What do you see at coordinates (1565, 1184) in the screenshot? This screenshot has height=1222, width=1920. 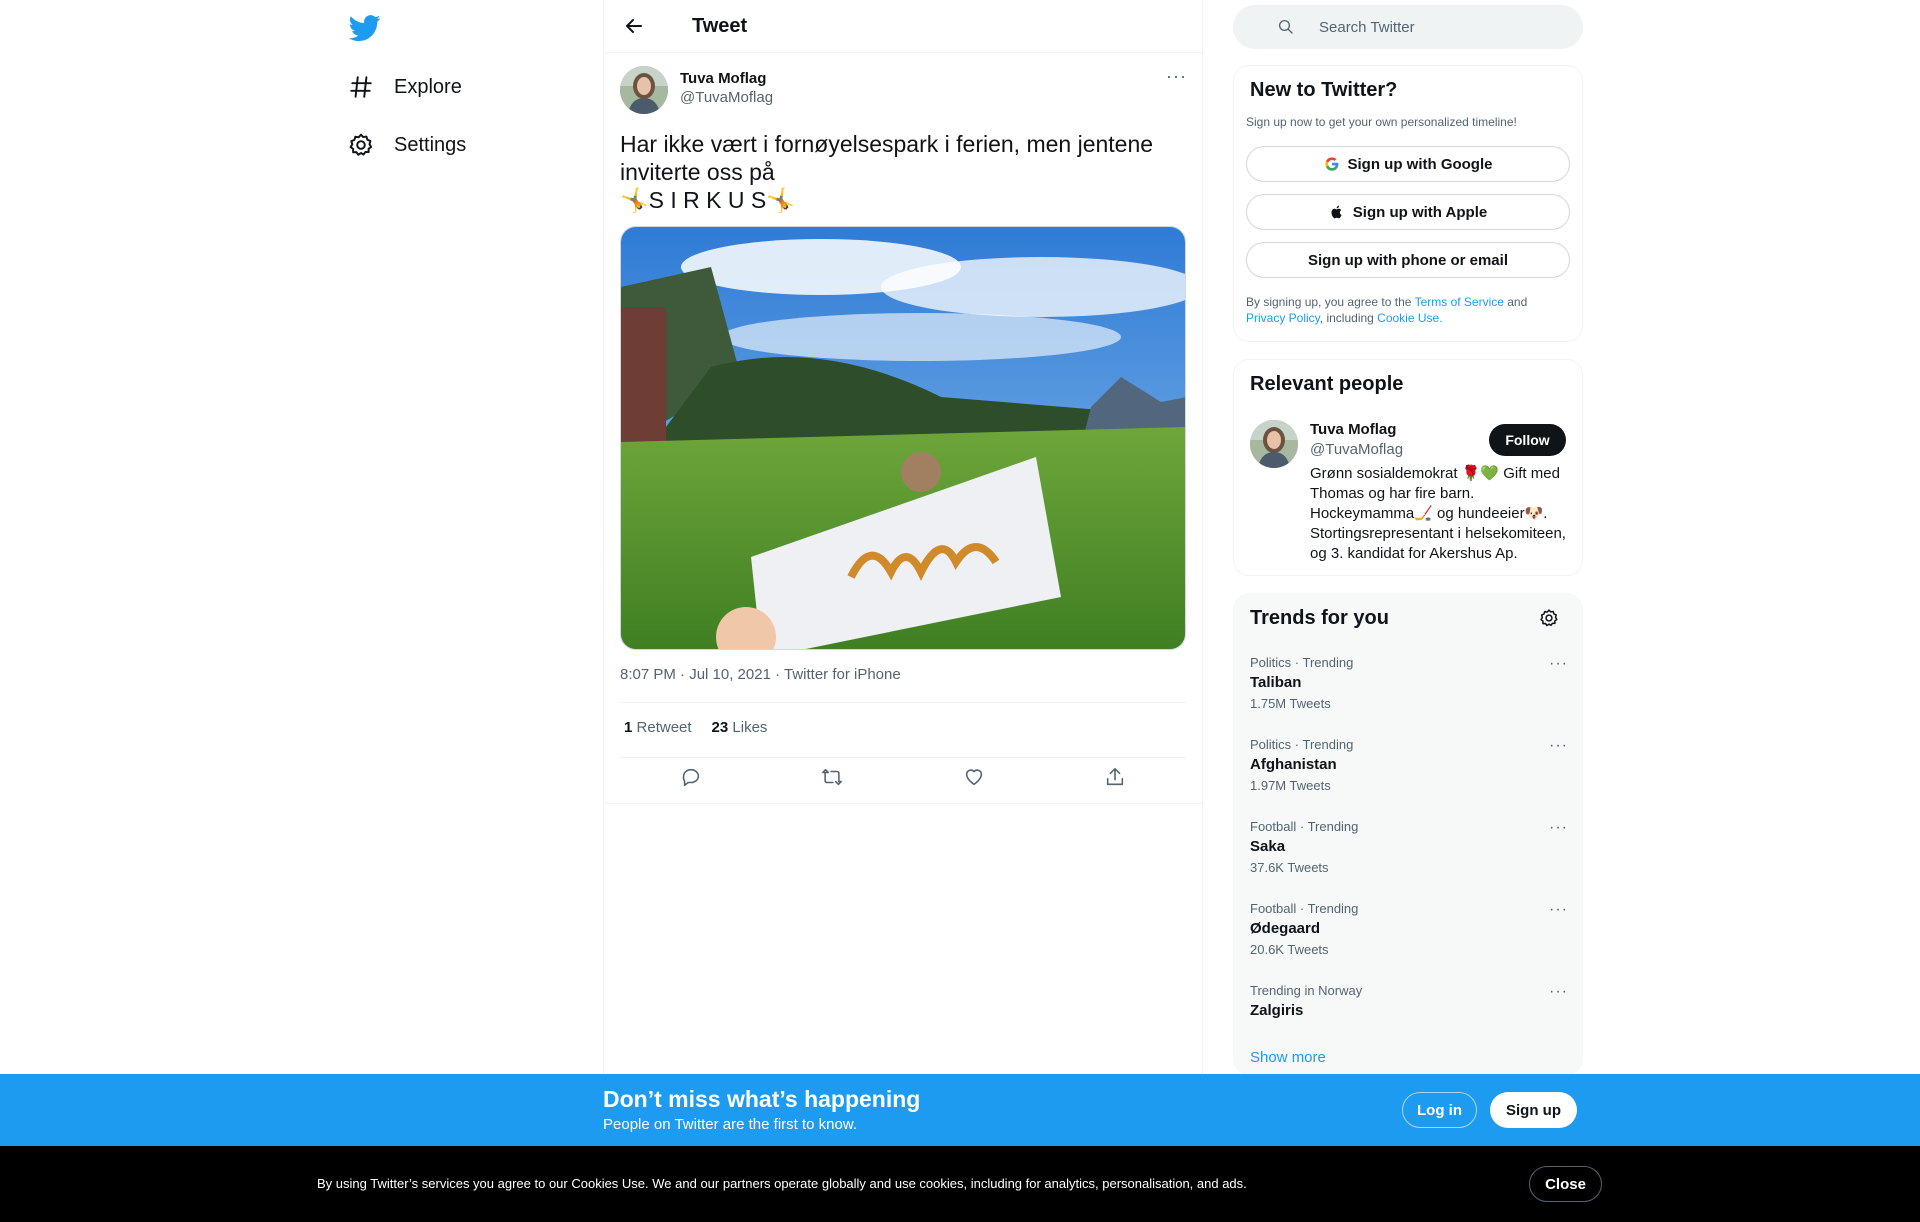 I see `close-button: Close` at bounding box center [1565, 1184].